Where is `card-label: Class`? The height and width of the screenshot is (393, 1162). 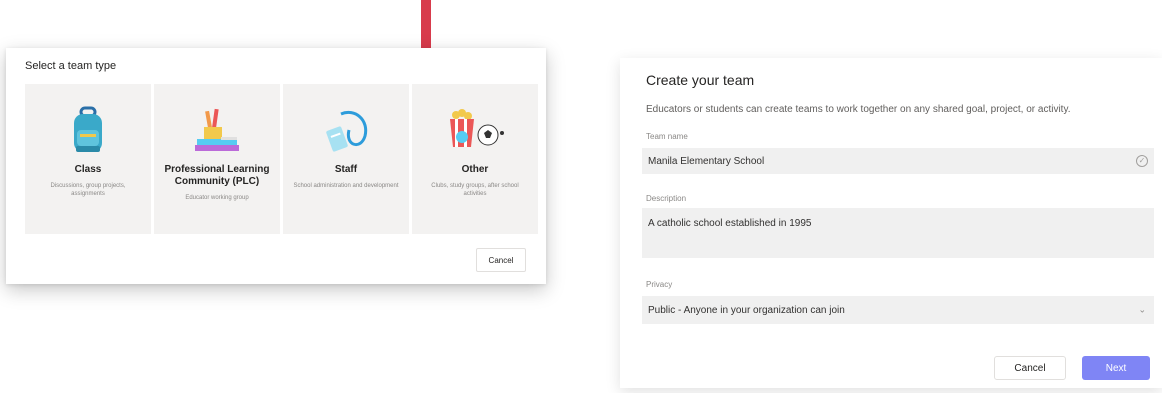 card-label: Class is located at coordinates (88, 169).